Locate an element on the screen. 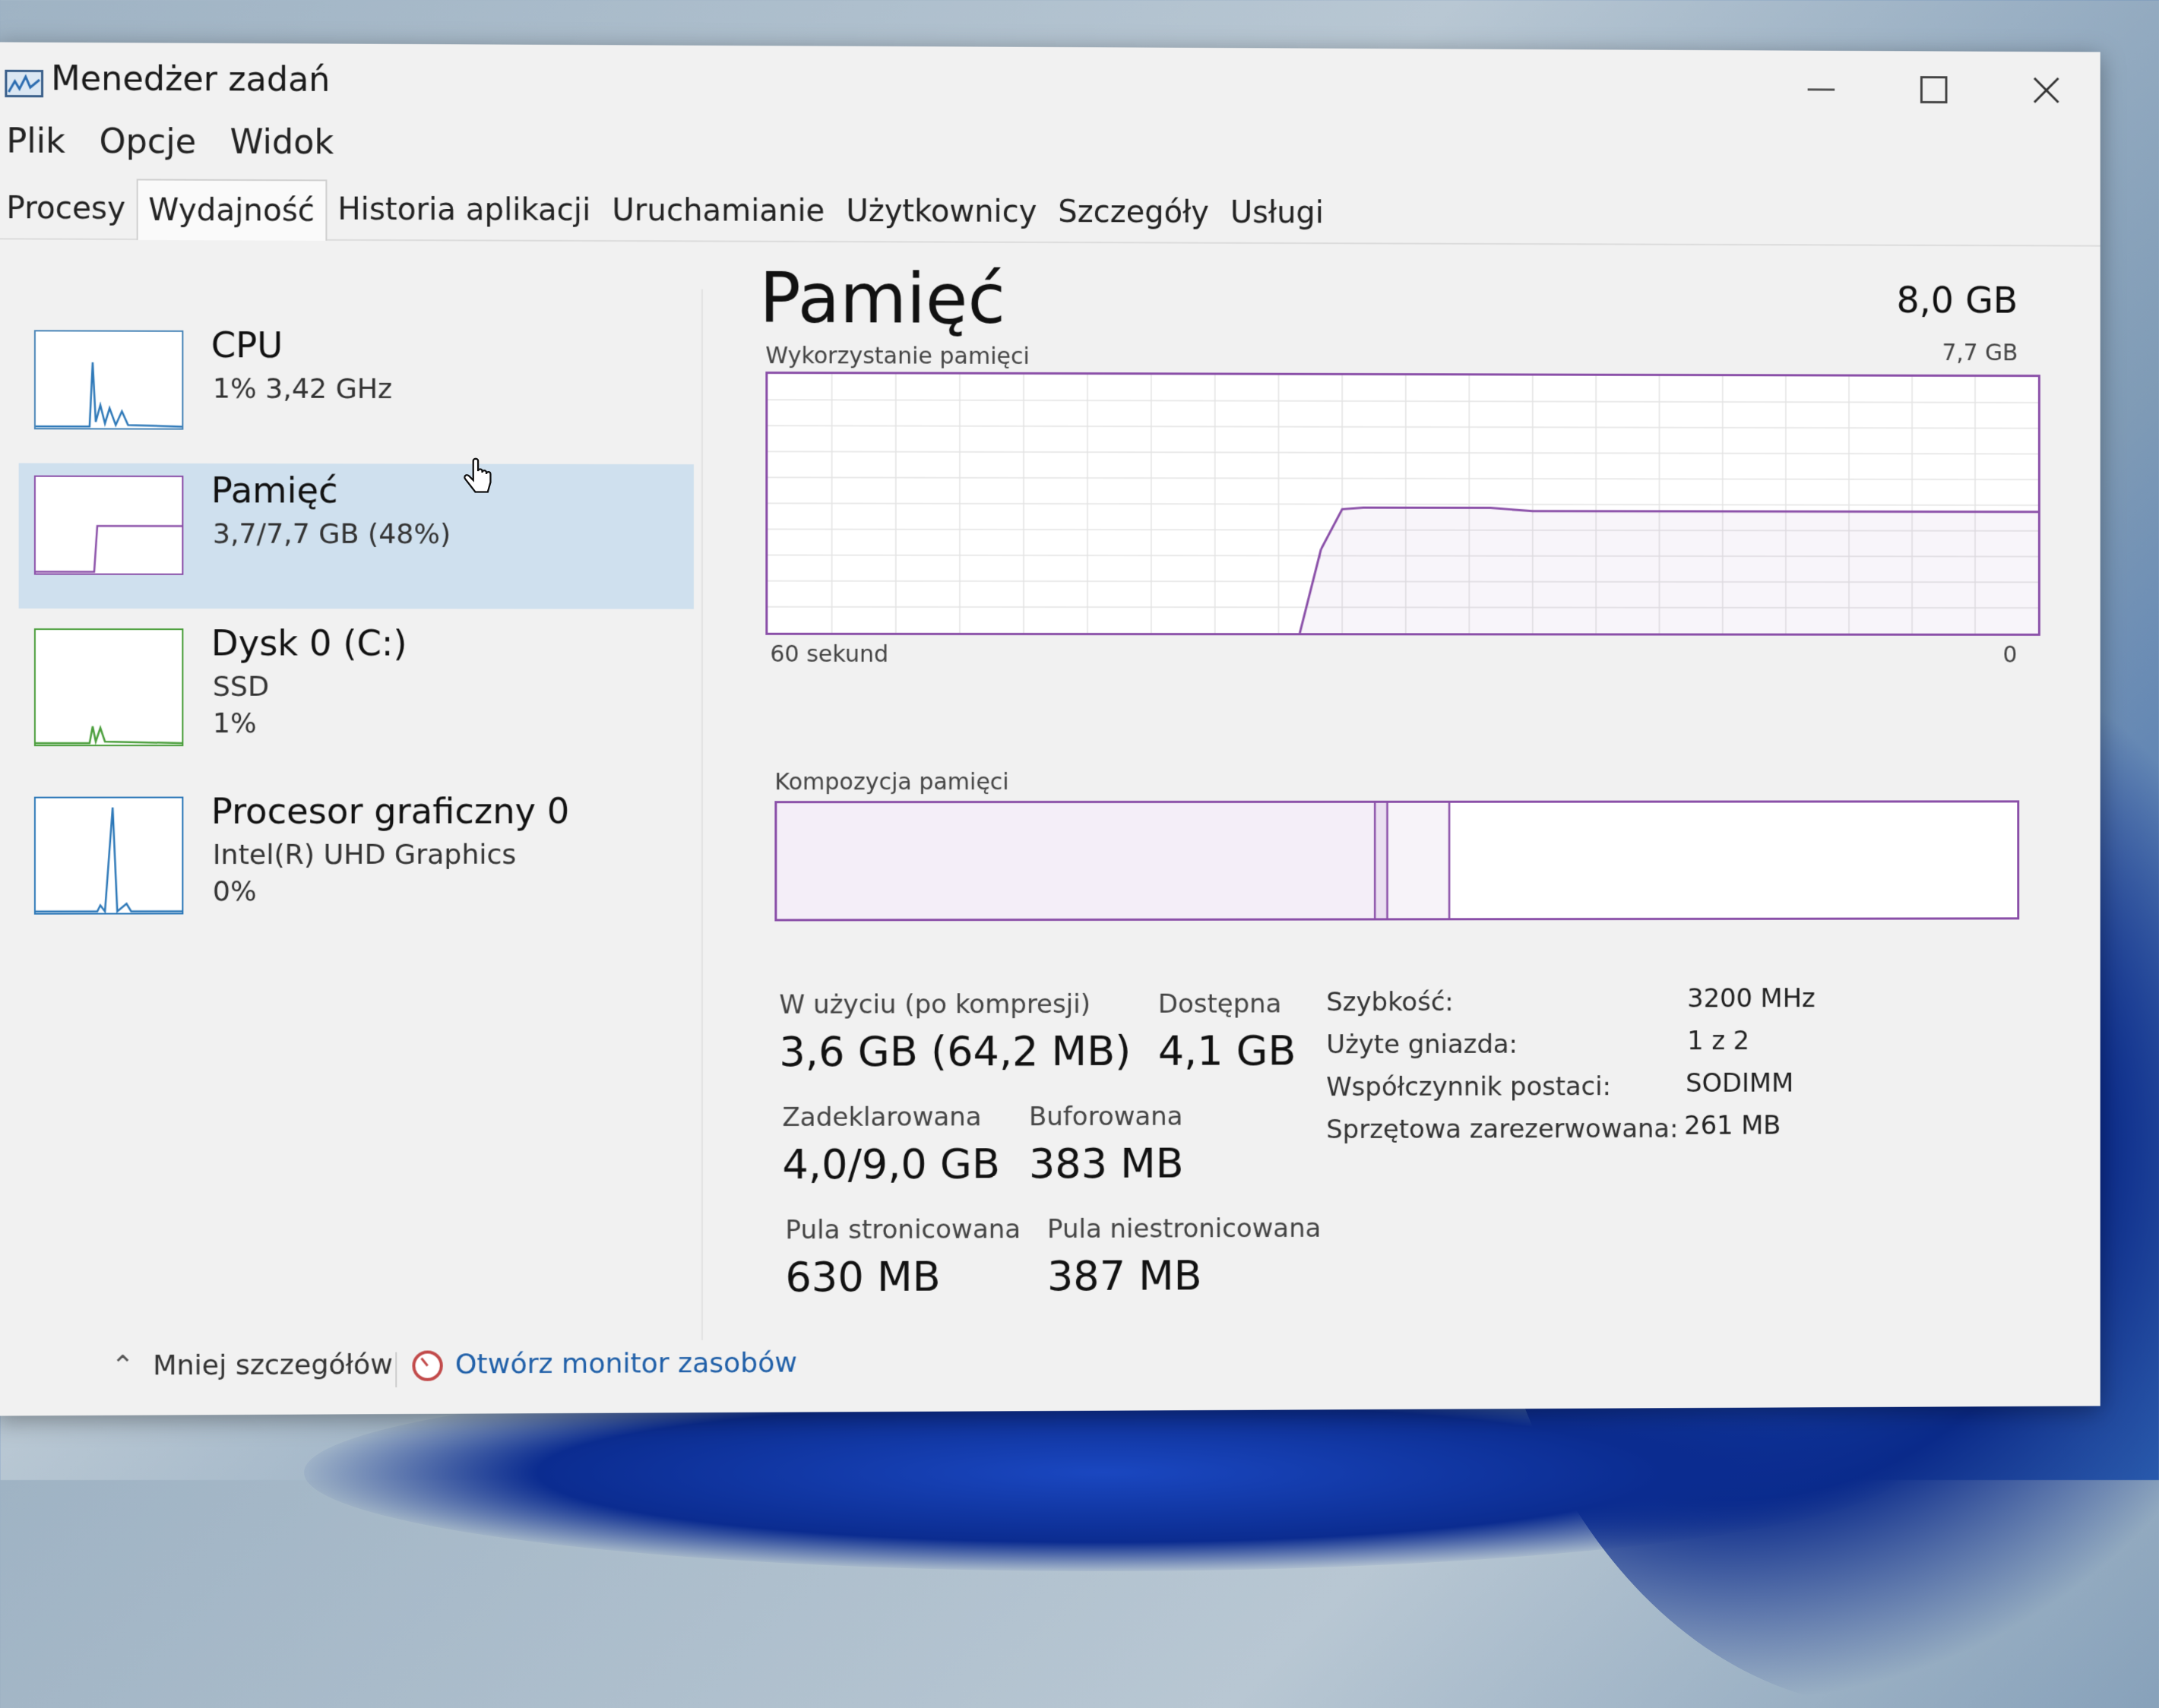  close-button is located at coordinates (2047, 90).